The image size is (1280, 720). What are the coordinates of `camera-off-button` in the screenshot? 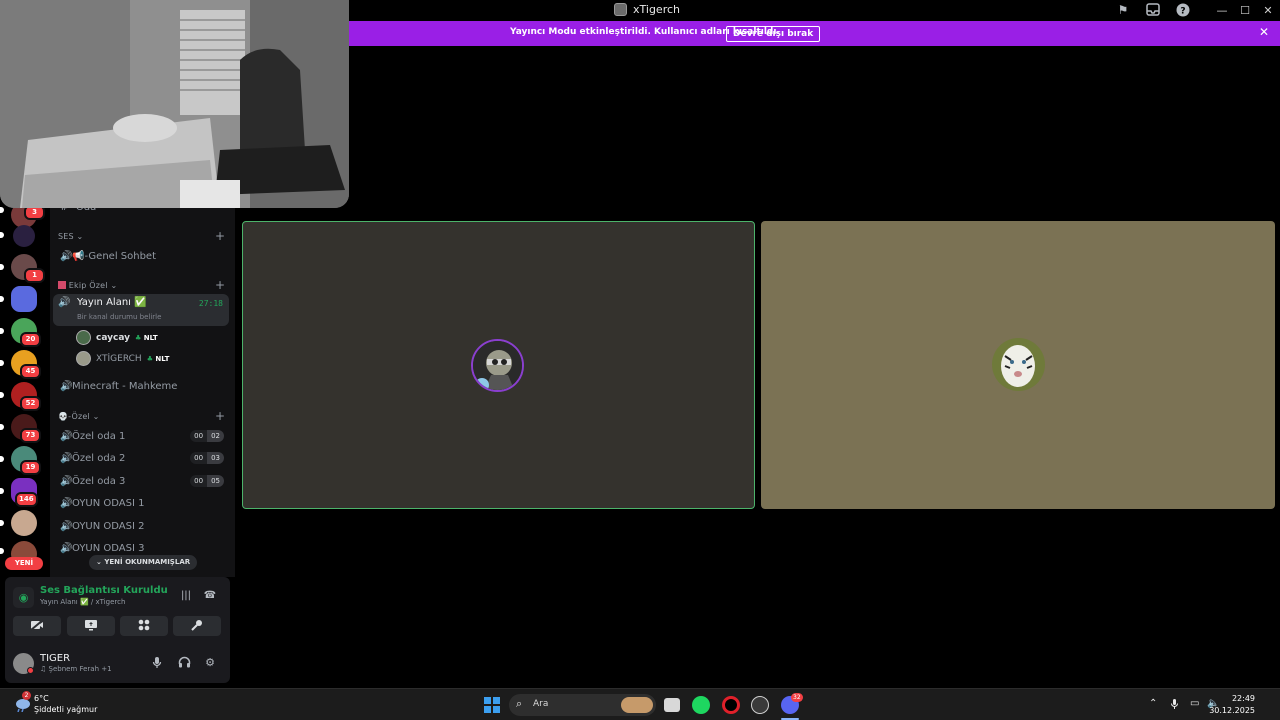 It's located at (37, 626).